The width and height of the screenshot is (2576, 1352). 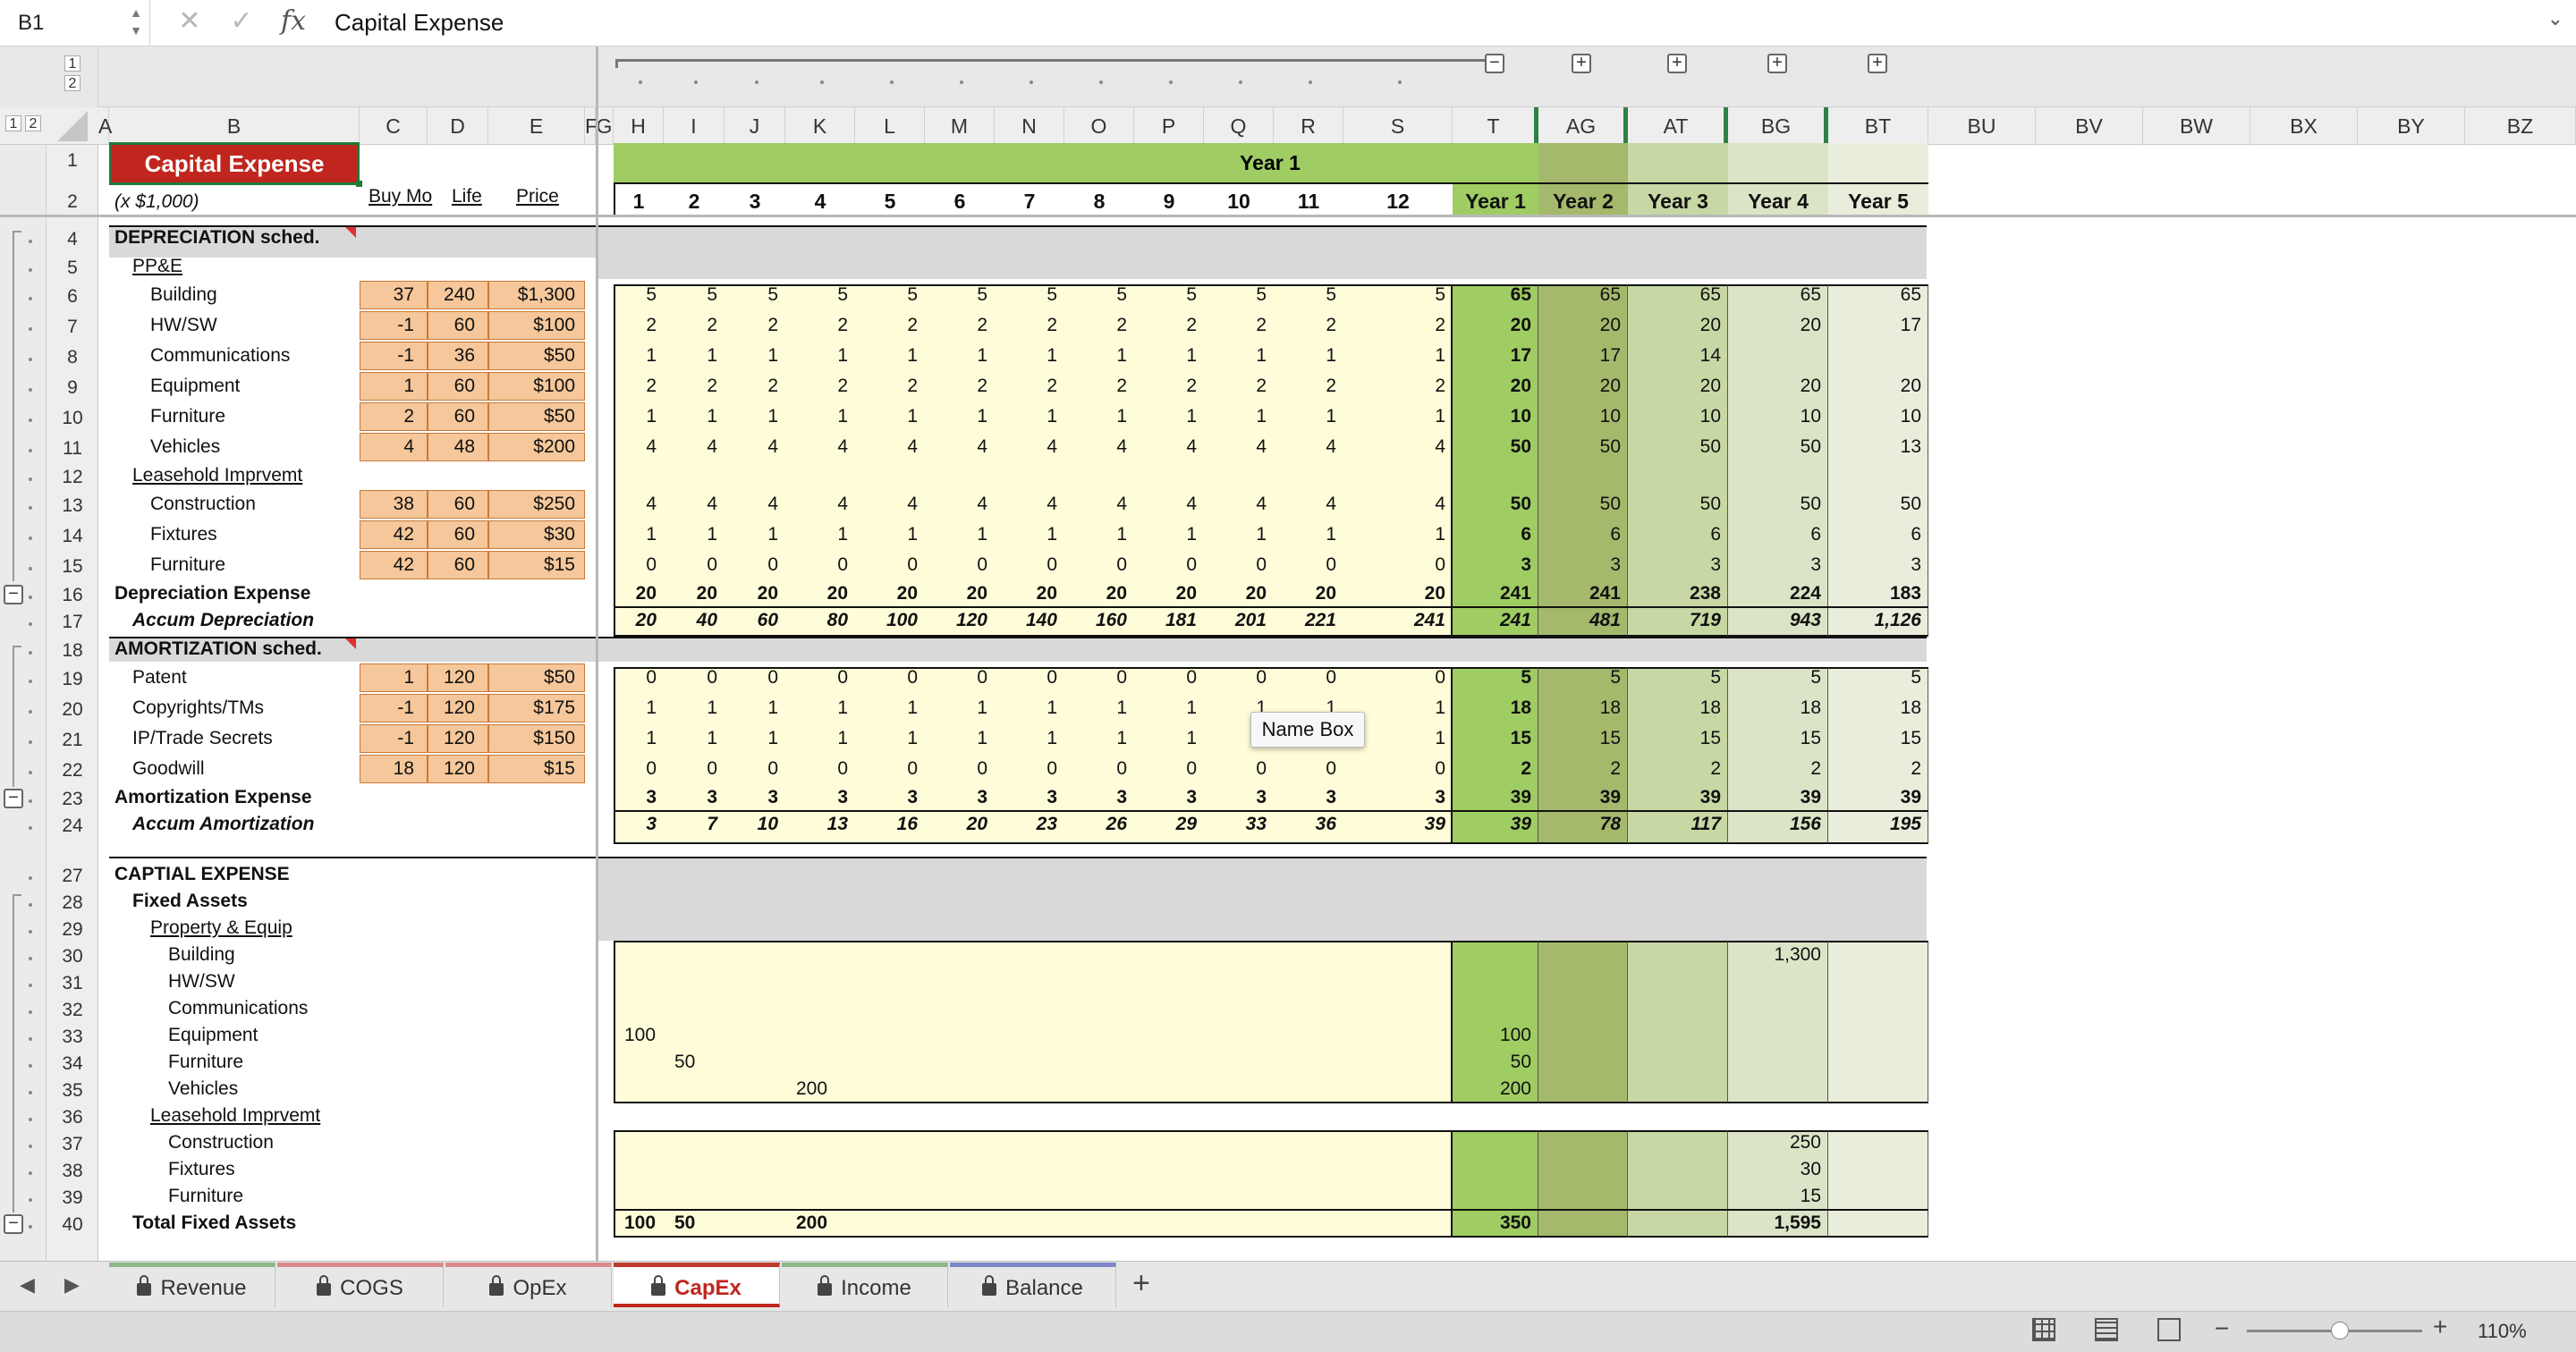 What do you see at coordinates (1674, 325) in the screenshot?
I see `dep-year-cell: 20` at bounding box center [1674, 325].